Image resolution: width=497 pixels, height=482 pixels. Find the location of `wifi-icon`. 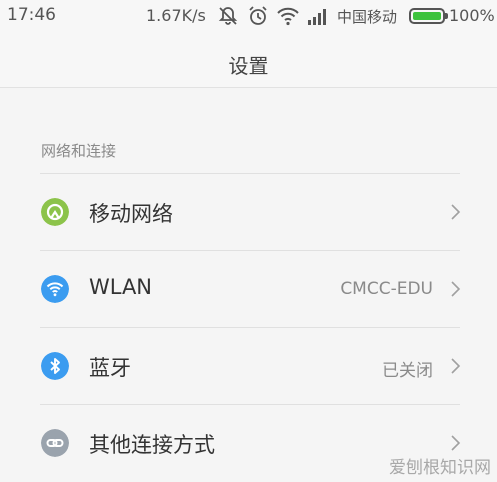

wifi-icon is located at coordinates (55, 289).